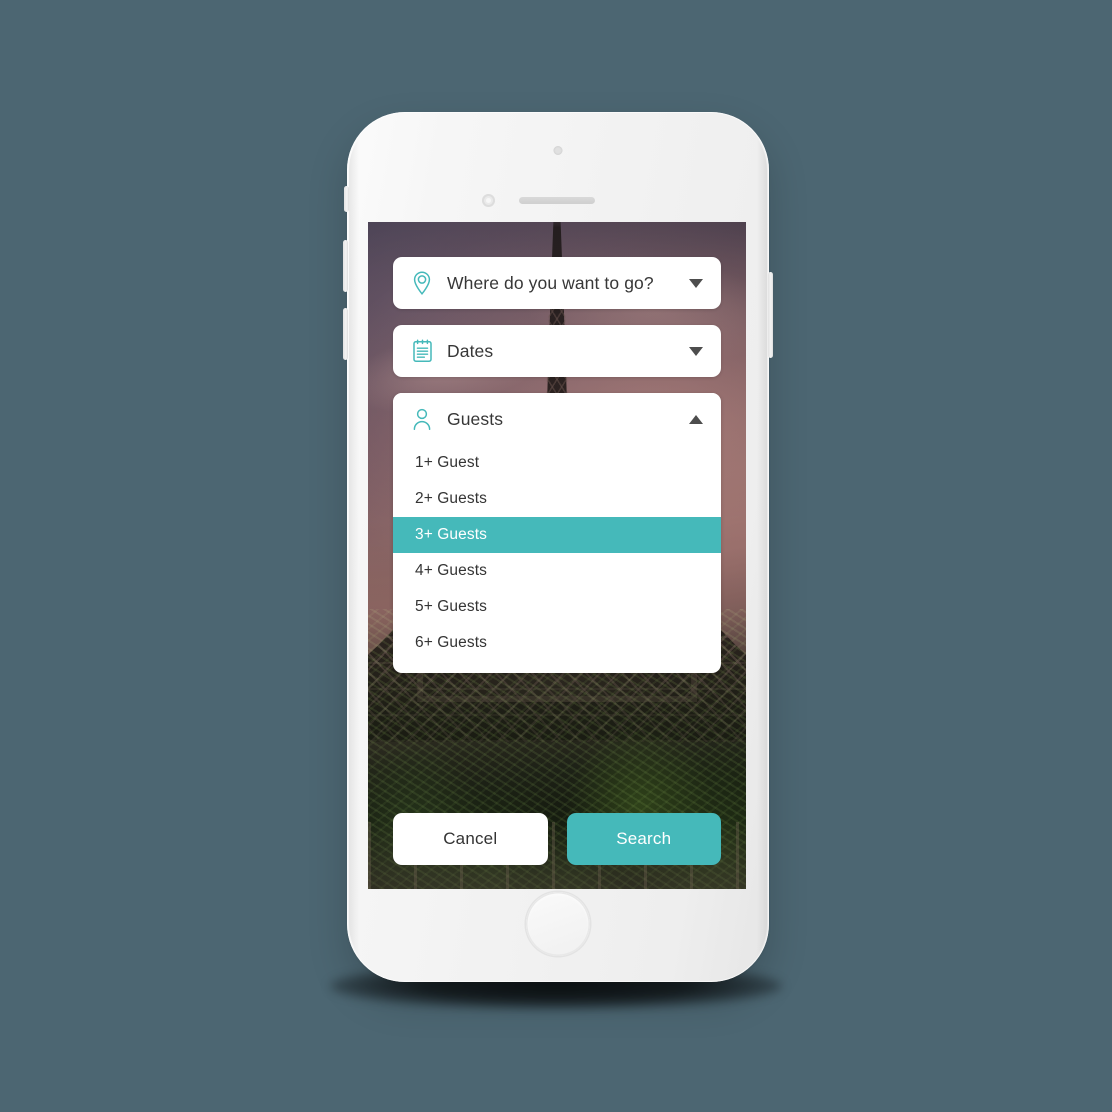 This screenshot has height=1112, width=1112. I want to click on home-button, so click(558, 924).